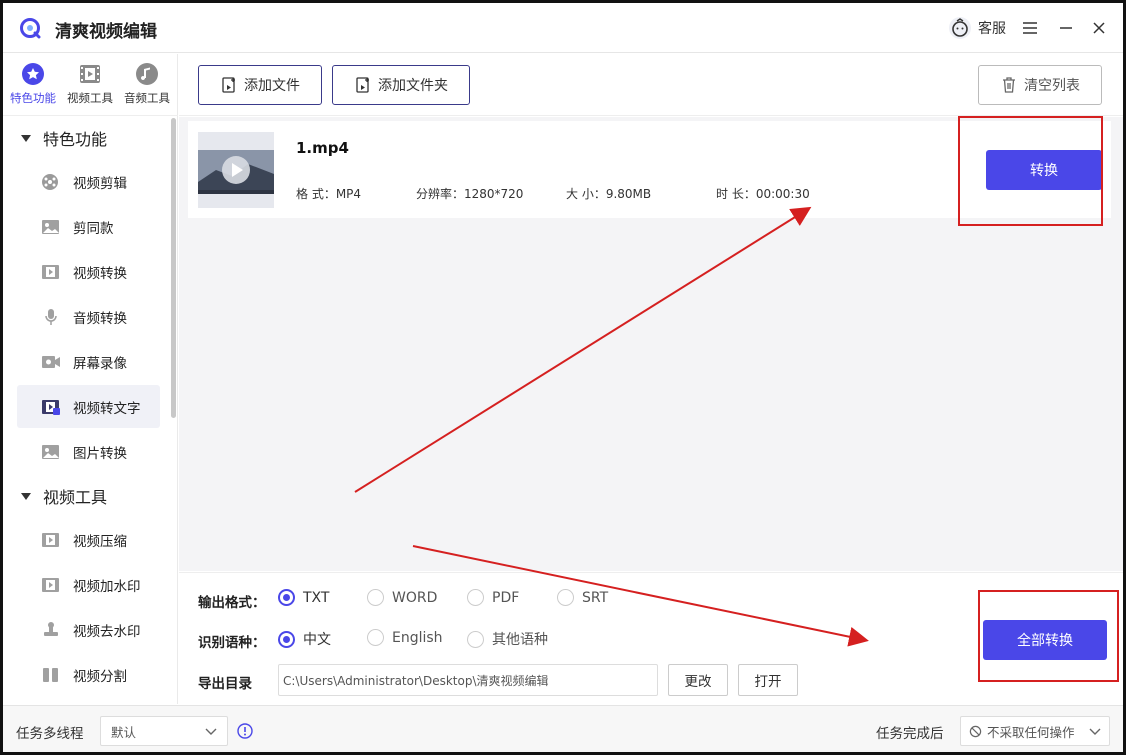  What do you see at coordinates (93, 228) in the screenshot?
I see `sidebar-item-label: 剪同款` at bounding box center [93, 228].